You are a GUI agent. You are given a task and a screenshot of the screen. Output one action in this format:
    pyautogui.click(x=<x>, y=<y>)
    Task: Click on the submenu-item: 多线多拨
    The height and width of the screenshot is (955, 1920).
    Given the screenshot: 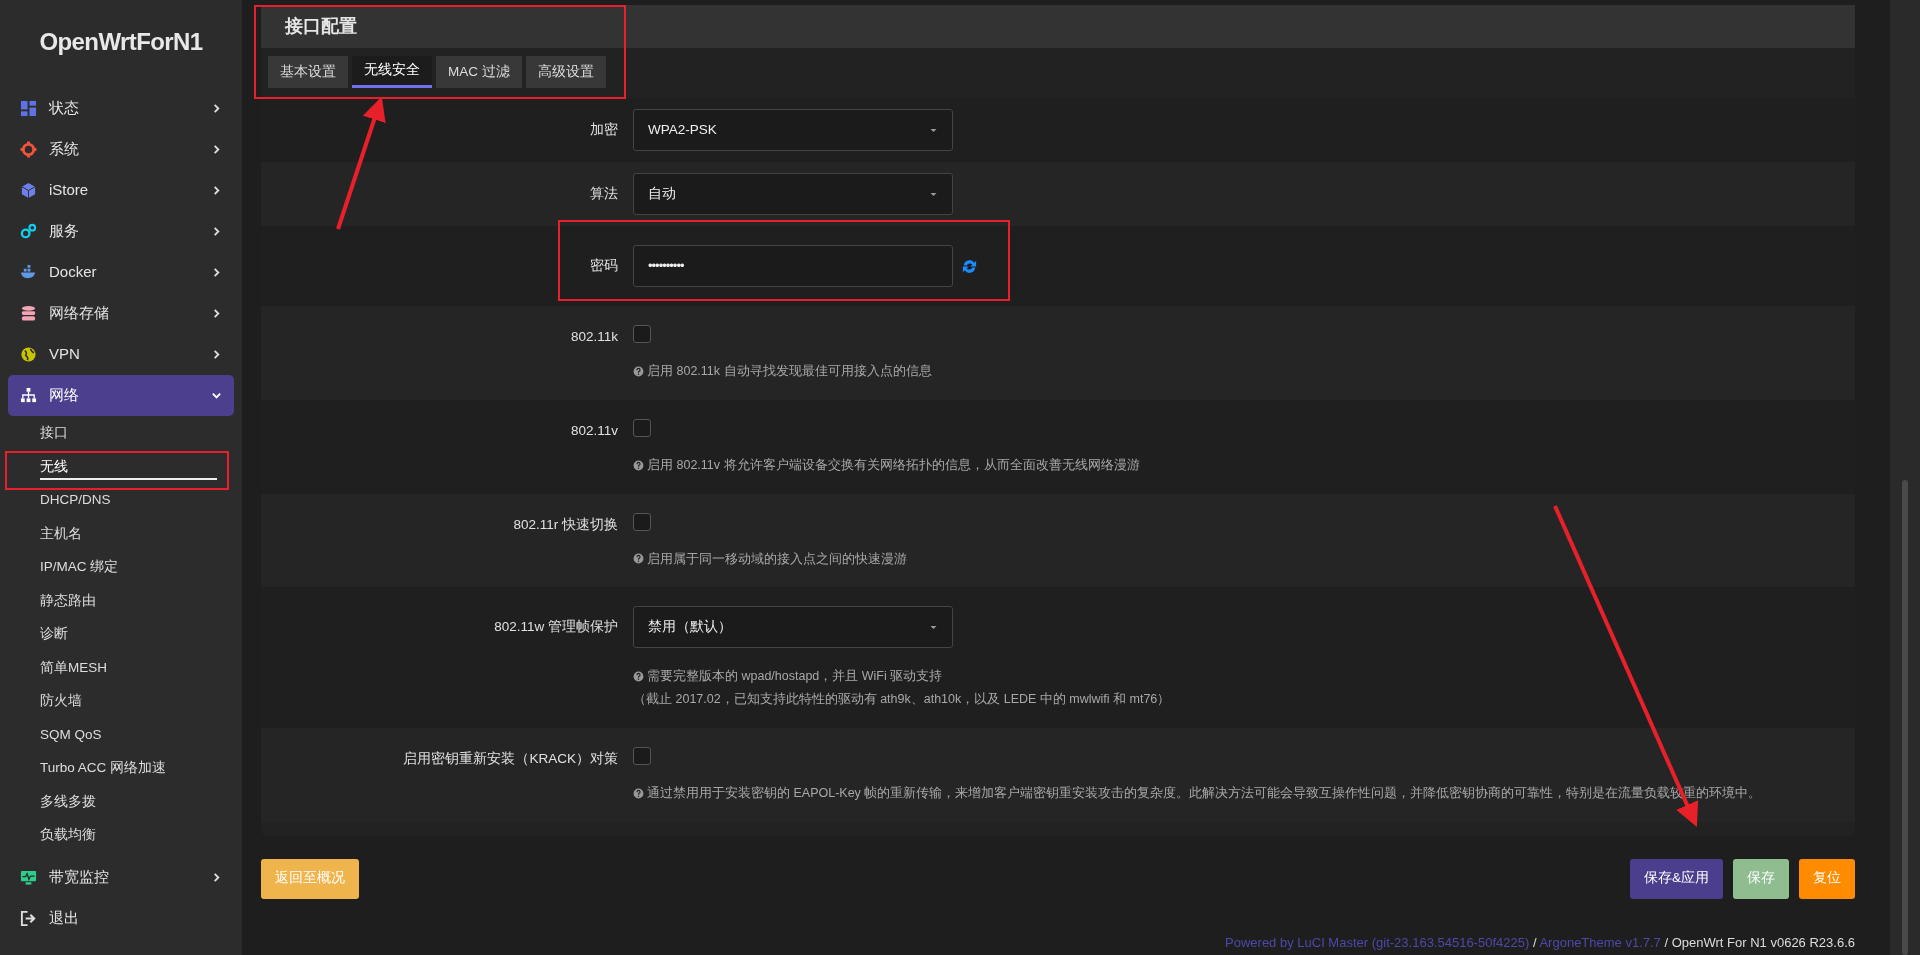 What is the action you would take?
    pyautogui.click(x=128, y=801)
    